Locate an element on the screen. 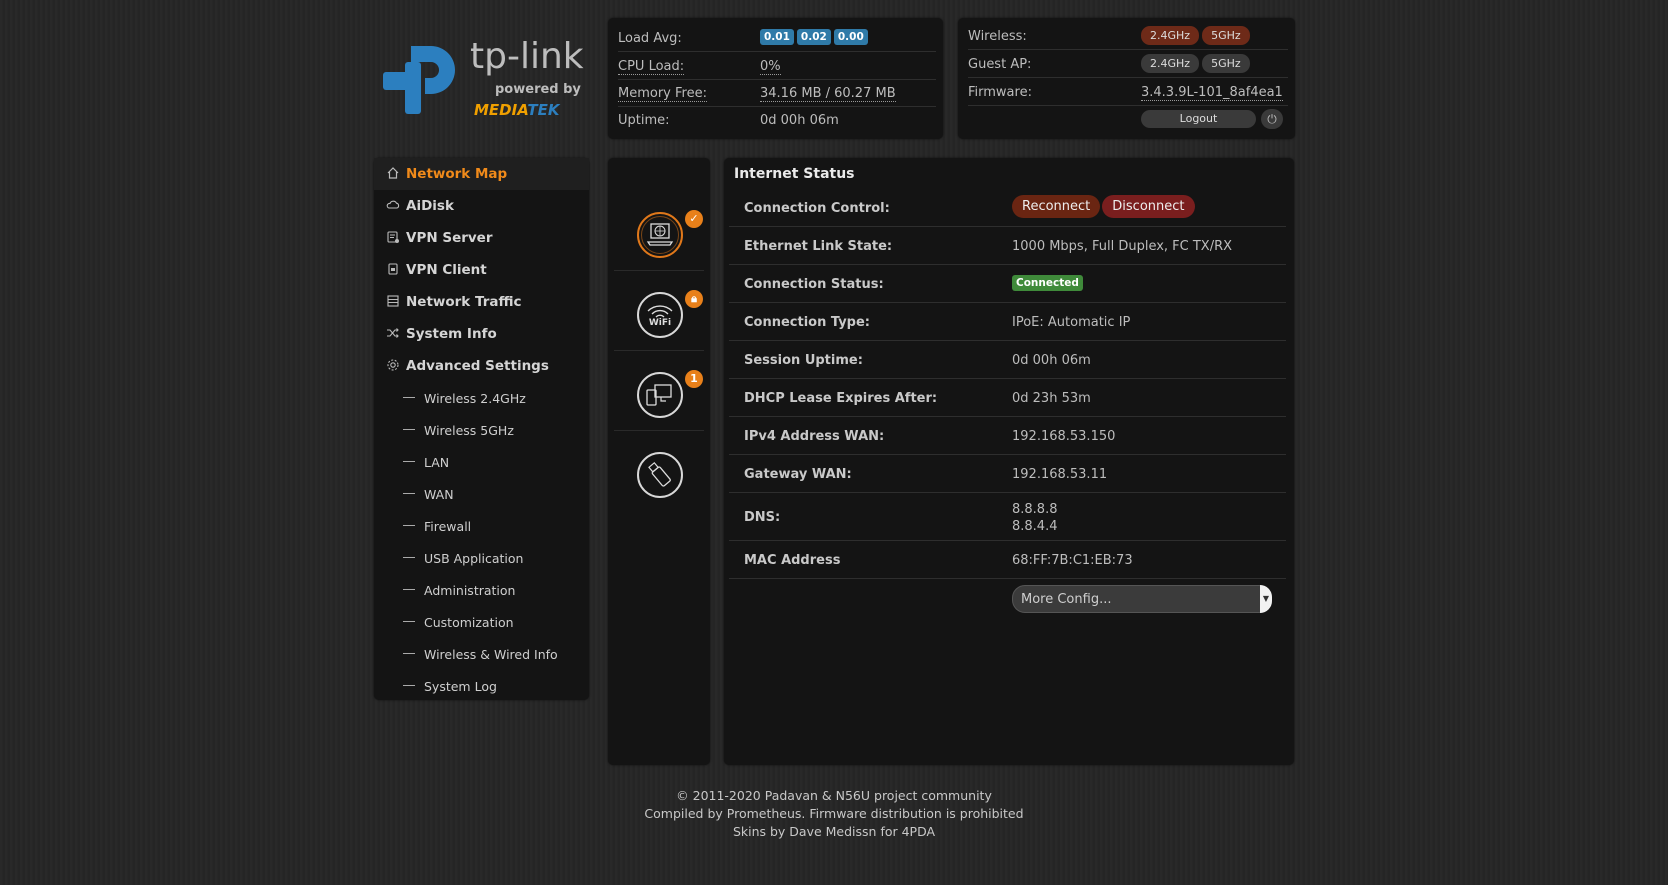  sidebar-sub-label: USB Application is located at coordinates (474, 558).